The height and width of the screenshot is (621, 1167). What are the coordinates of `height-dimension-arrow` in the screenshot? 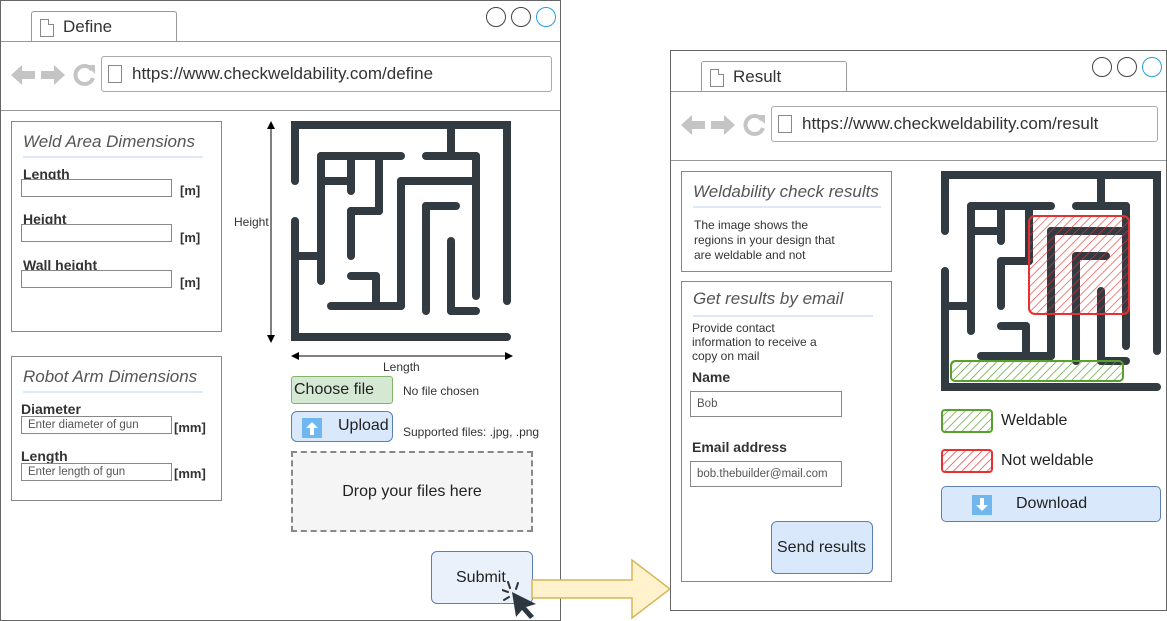 It's located at (271, 232).